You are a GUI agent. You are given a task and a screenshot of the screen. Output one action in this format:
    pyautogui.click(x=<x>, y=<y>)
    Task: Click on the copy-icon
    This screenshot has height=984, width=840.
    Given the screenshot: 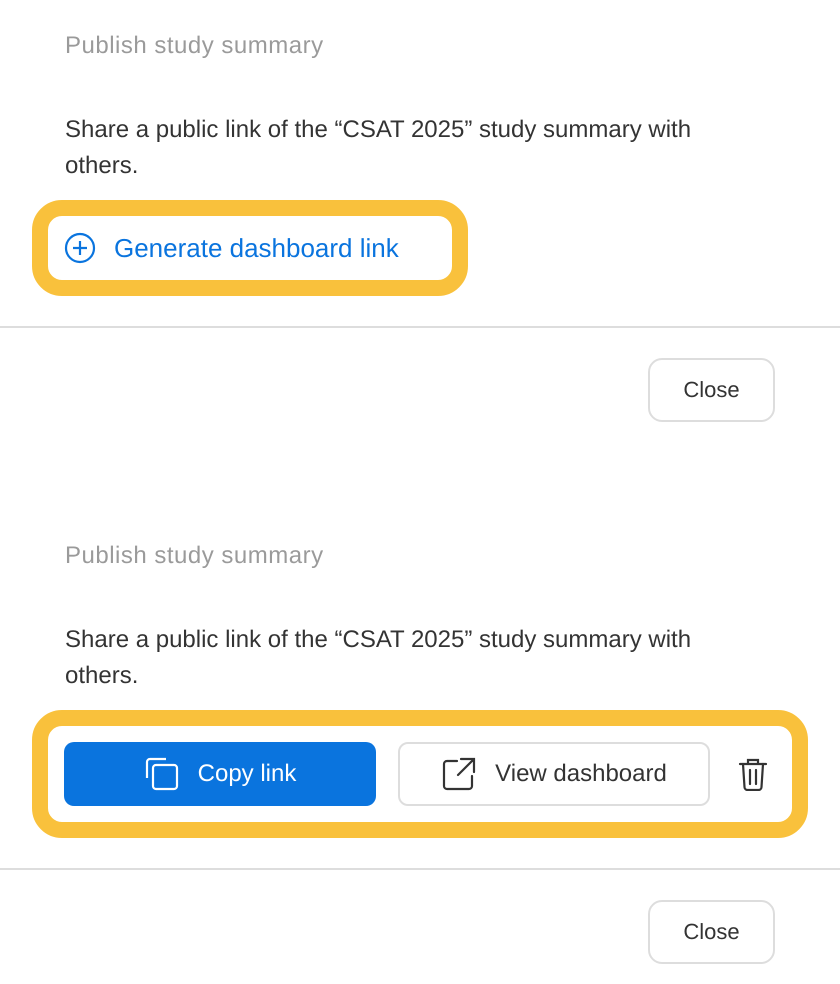 What is the action you would take?
    pyautogui.click(x=162, y=774)
    